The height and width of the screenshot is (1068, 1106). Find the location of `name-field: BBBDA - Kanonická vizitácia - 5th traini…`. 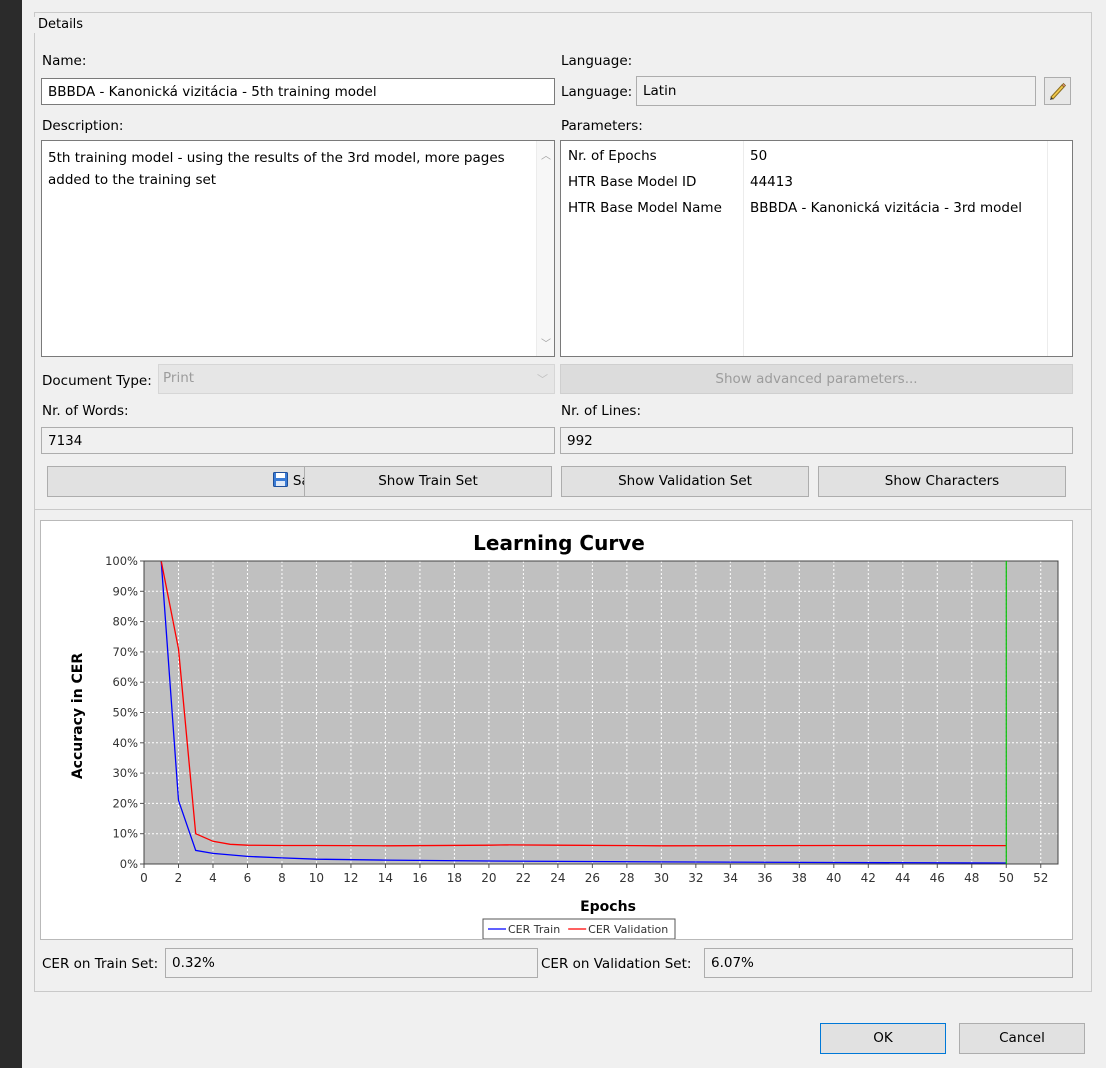

name-field: BBBDA - Kanonická vizitácia - 5th traini… is located at coordinates (298, 91).